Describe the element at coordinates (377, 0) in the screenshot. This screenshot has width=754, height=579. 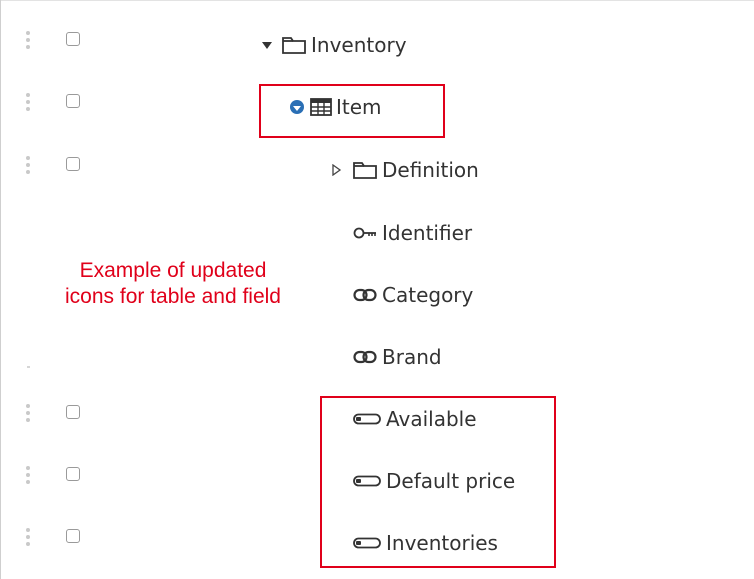
I see `top-border` at that location.